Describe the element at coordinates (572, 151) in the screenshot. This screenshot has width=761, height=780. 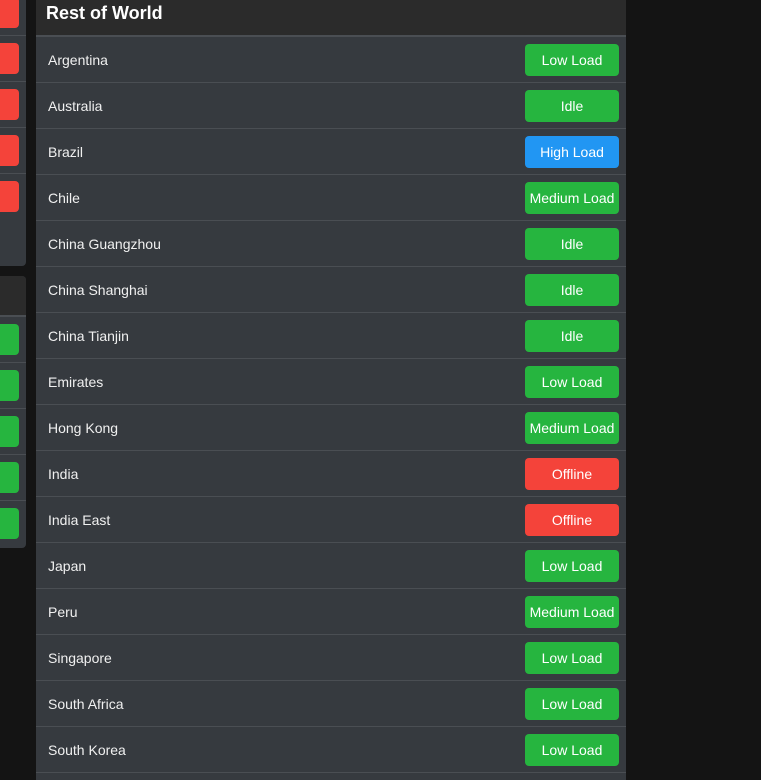
I see `status-badge: High Load` at that location.